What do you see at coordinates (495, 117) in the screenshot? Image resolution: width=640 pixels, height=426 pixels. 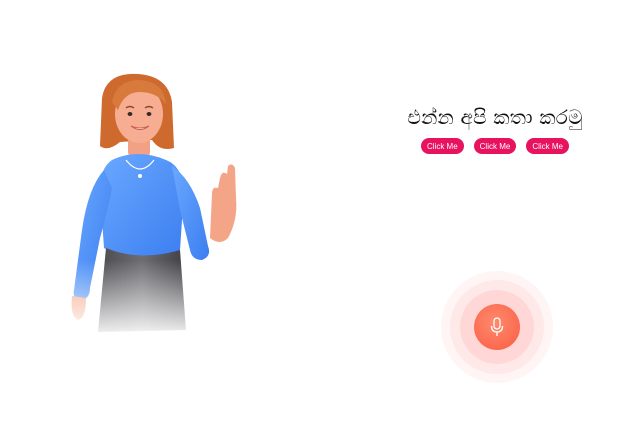 I see `greeting-heading: එන්න අපි කතා කරමු` at bounding box center [495, 117].